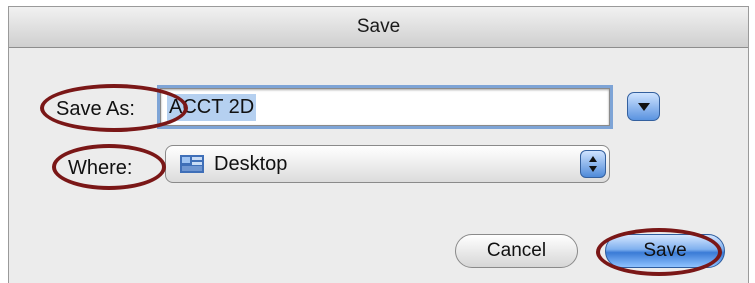  Describe the element at coordinates (387, 164) in the screenshot. I see `where-popup-button: Desktop` at that location.